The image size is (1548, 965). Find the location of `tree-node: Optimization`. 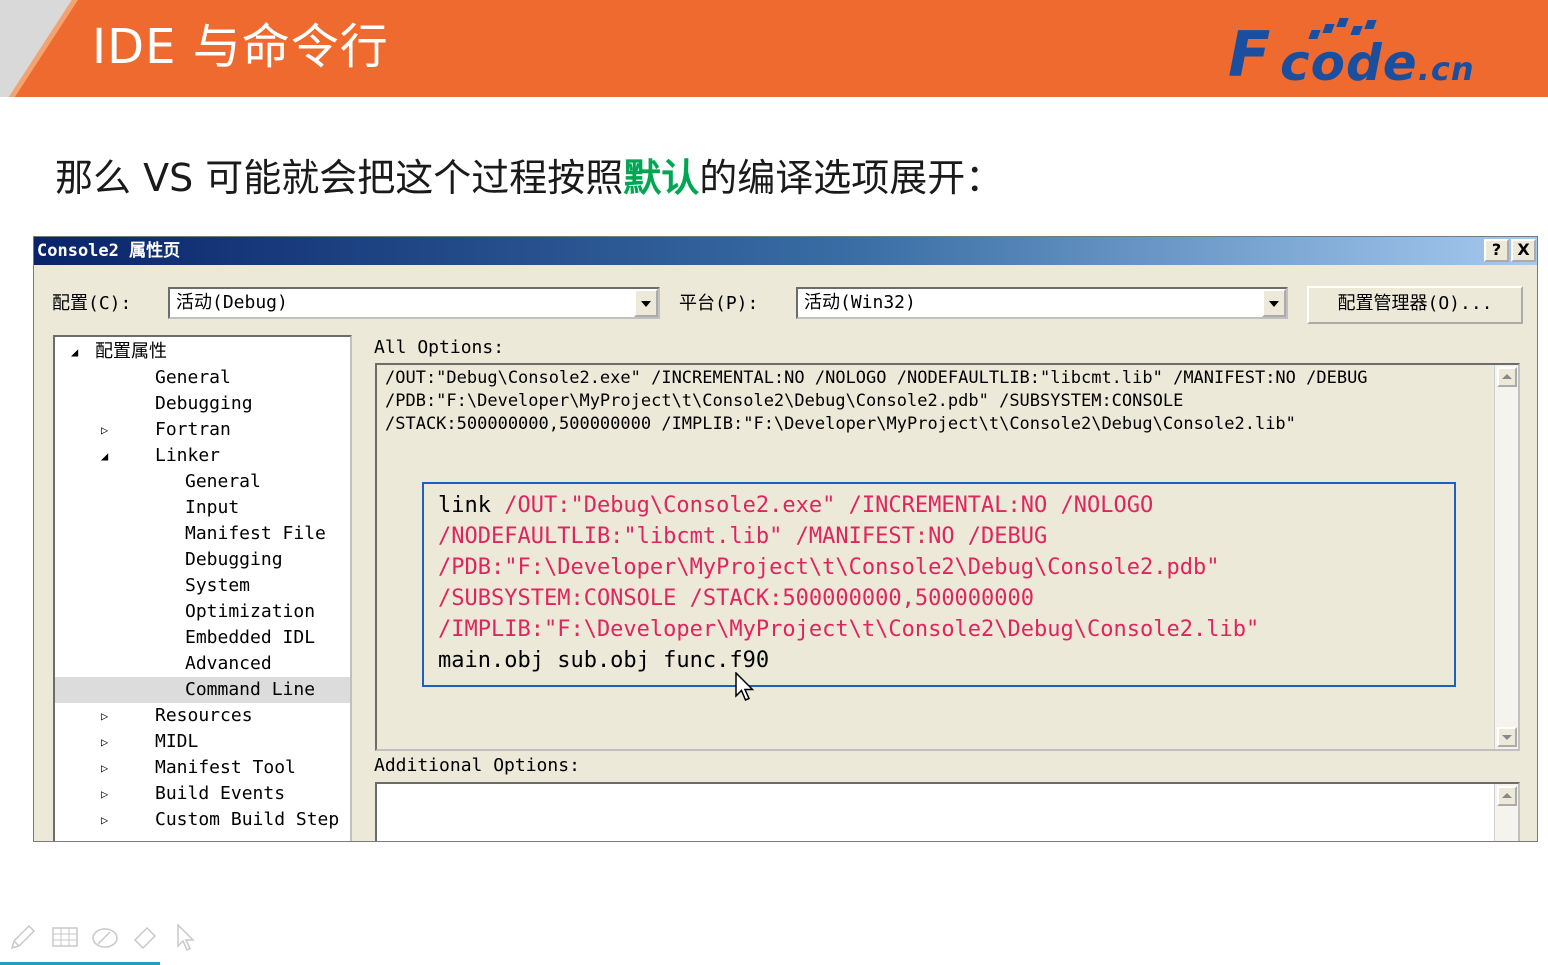

tree-node: Optimization is located at coordinates (202, 612).